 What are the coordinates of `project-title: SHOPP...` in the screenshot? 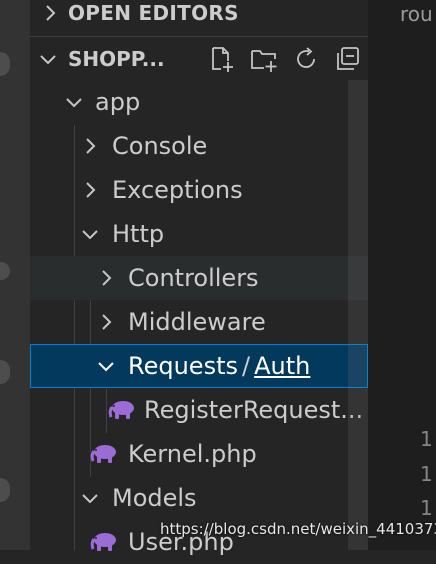 It's located at (116, 59).